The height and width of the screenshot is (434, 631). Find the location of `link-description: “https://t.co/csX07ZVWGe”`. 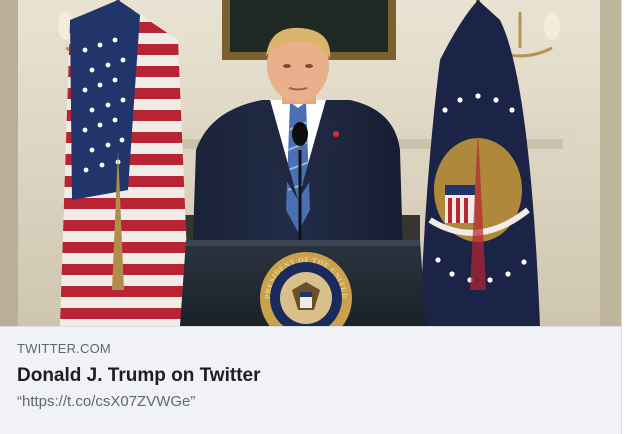

link-description: “https://t.co/csX07ZVWGe” is located at coordinates (106, 401).